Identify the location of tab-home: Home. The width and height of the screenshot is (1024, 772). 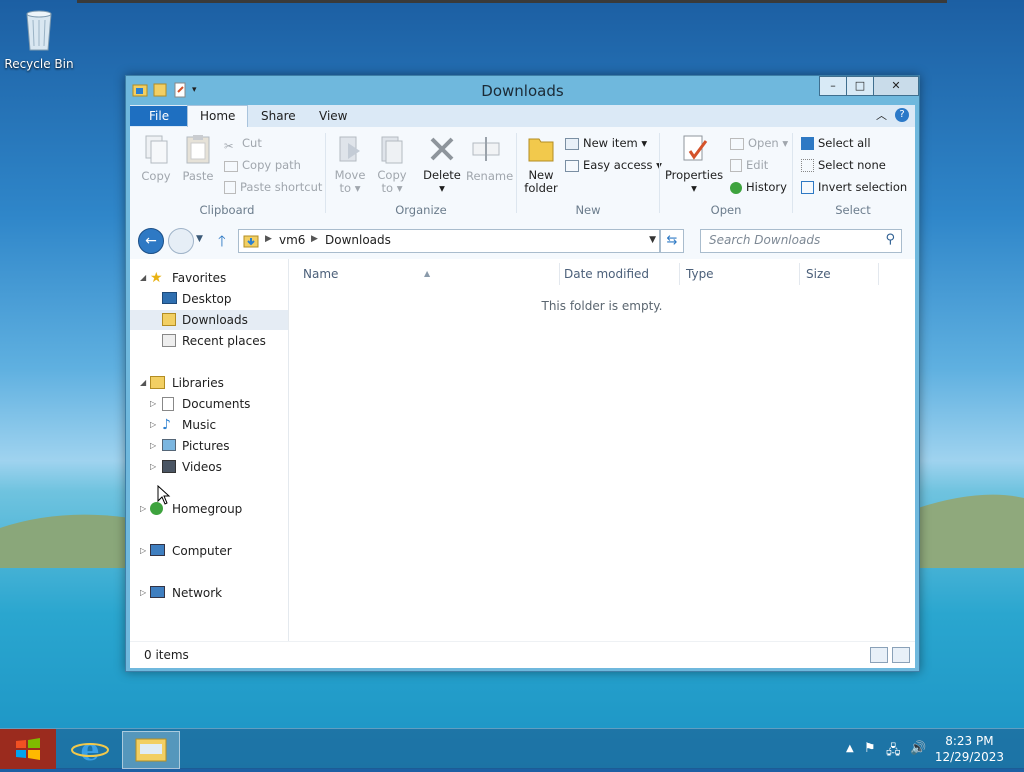
(218, 116).